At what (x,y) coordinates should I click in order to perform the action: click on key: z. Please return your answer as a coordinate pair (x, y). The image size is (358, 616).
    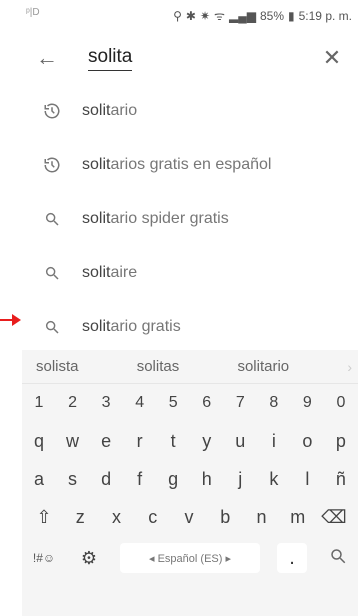
    Looking at the image, I should click on (80, 517).